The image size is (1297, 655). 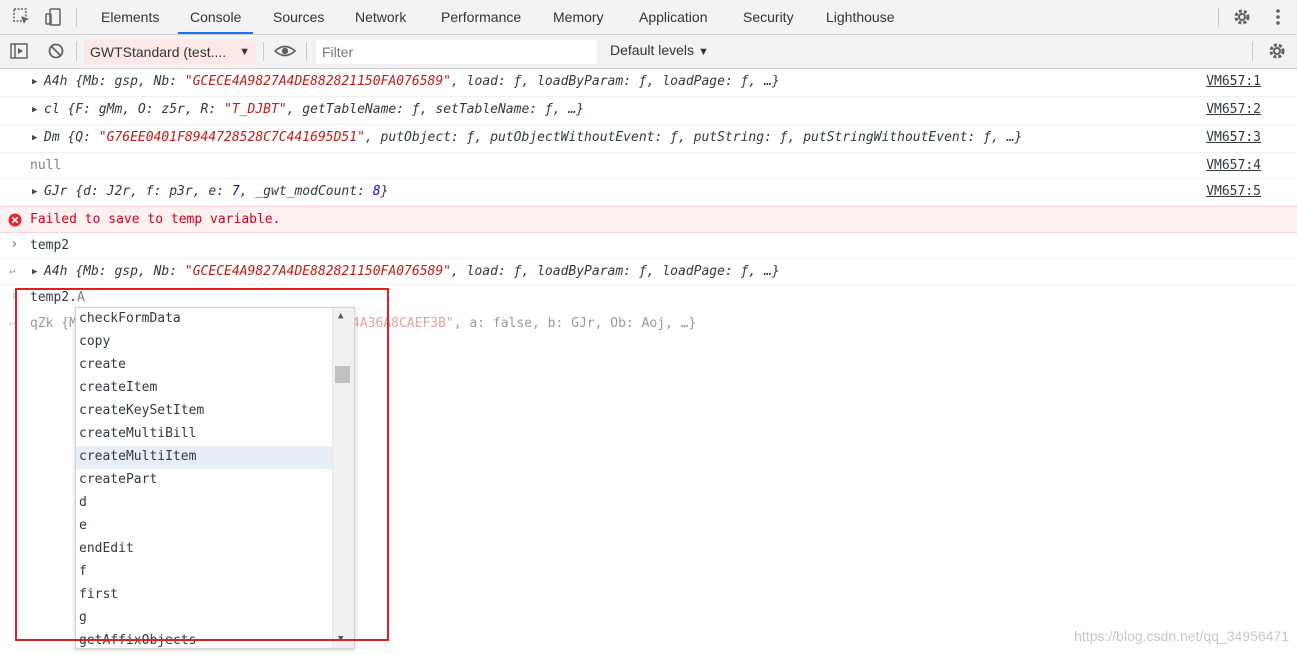 What do you see at coordinates (204, 457) in the screenshot?
I see `suggestion-item: createMultiItem` at bounding box center [204, 457].